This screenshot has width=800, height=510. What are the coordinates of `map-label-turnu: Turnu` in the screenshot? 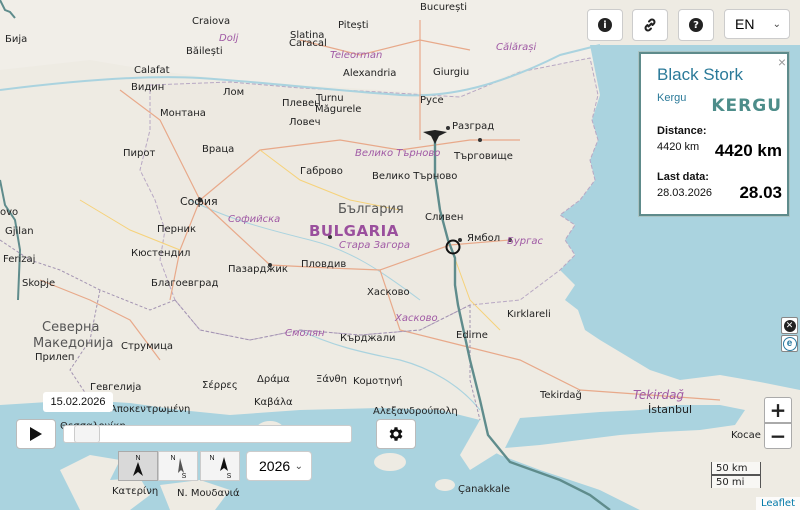 It's located at (330, 98).